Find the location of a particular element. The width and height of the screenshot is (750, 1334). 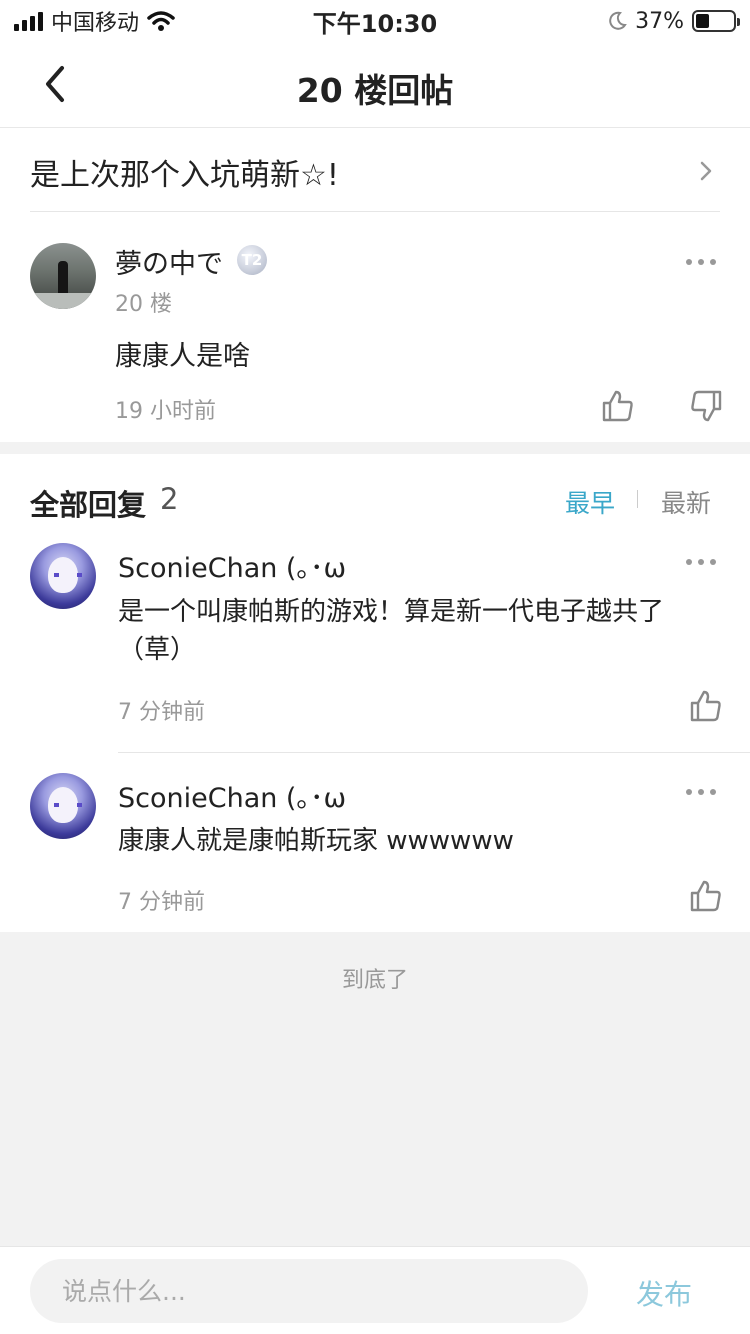

replies-title: 全部回复 is located at coordinates (88, 505).